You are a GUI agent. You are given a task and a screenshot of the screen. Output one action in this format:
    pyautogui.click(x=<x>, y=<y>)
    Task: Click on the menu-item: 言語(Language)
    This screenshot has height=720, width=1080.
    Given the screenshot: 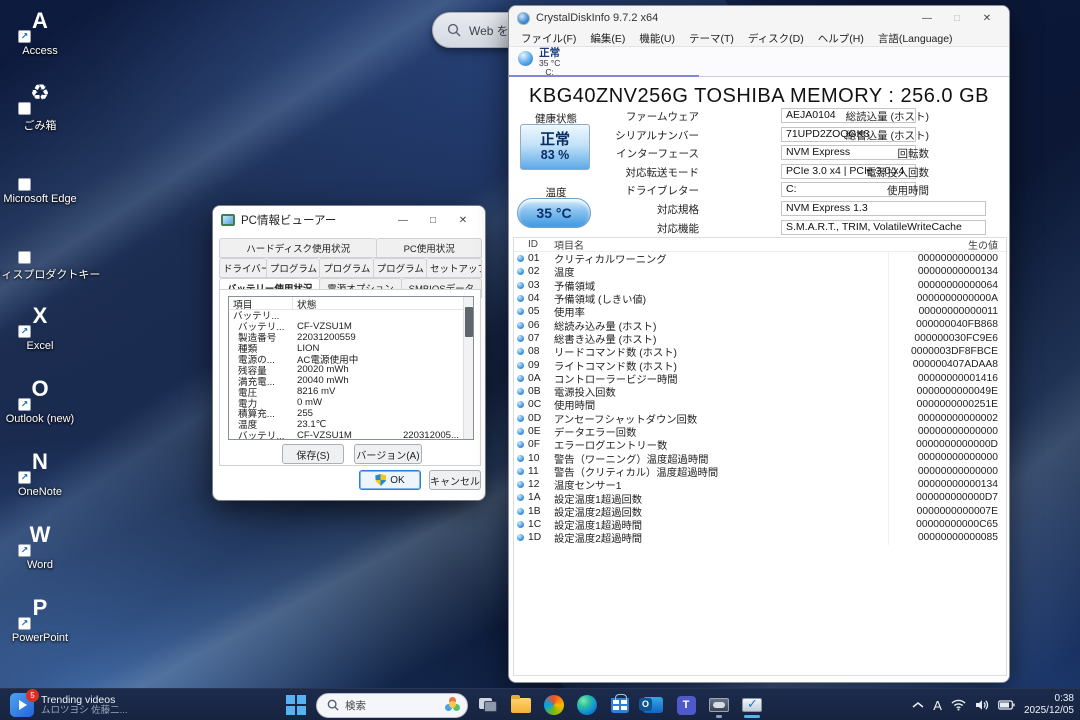 What is the action you would take?
    pyautogui.click(x=915, y=38)
    